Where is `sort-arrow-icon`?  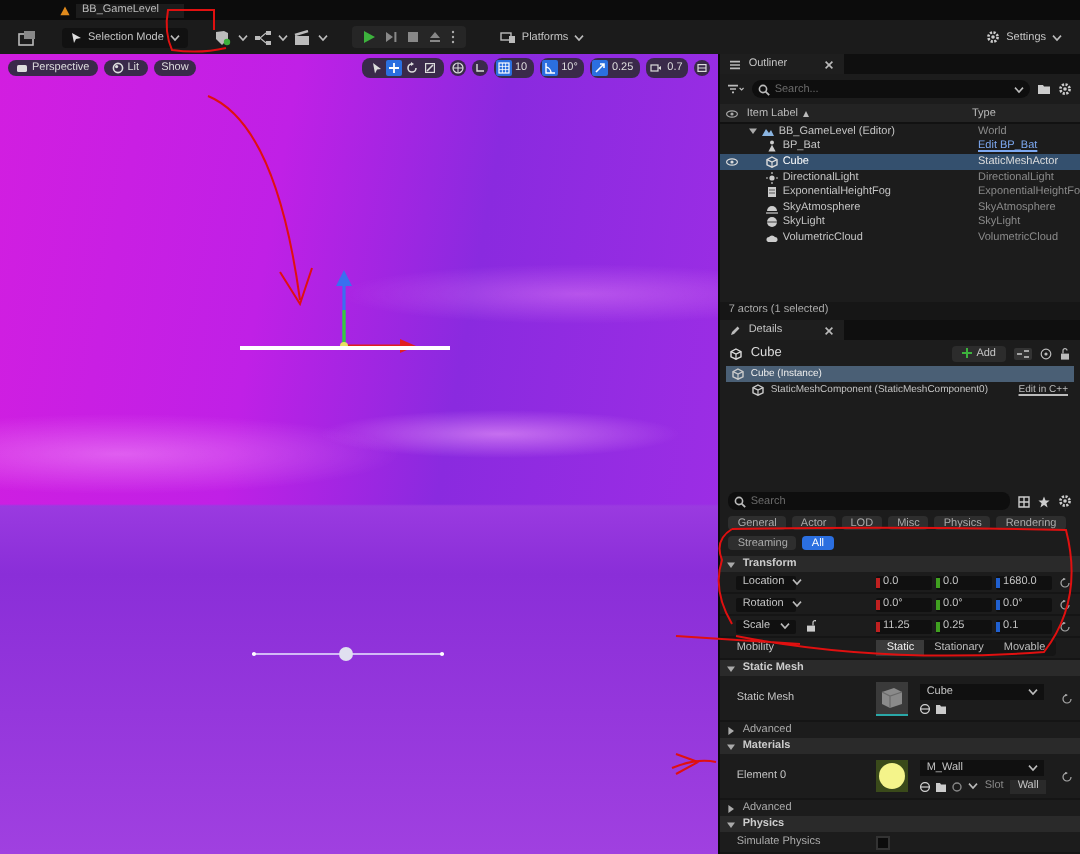
sort-arrow-icon is located at coordinates (806, 113).